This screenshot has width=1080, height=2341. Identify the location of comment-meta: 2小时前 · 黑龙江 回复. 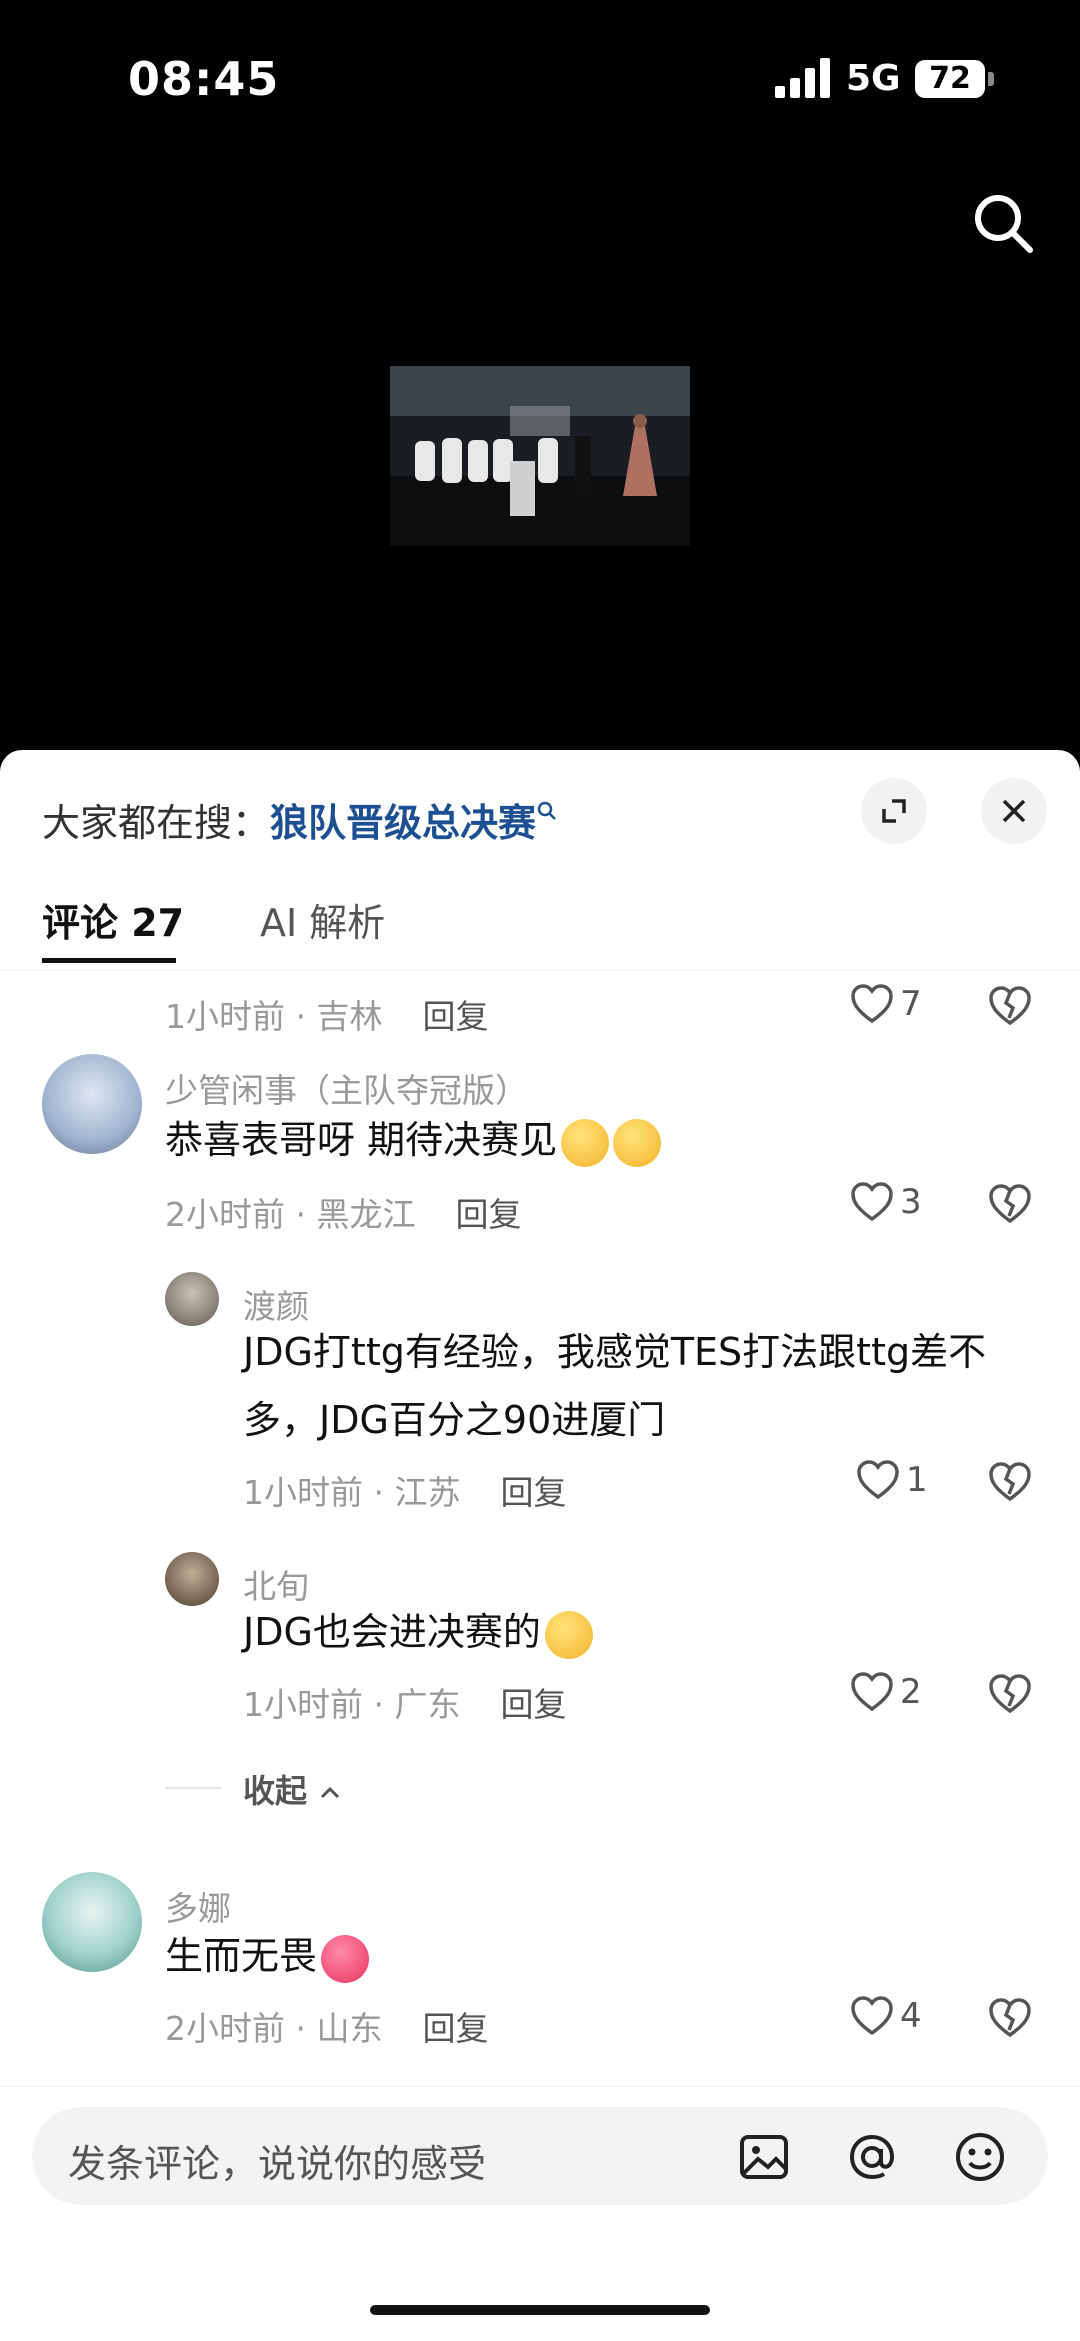
(343, 1212).